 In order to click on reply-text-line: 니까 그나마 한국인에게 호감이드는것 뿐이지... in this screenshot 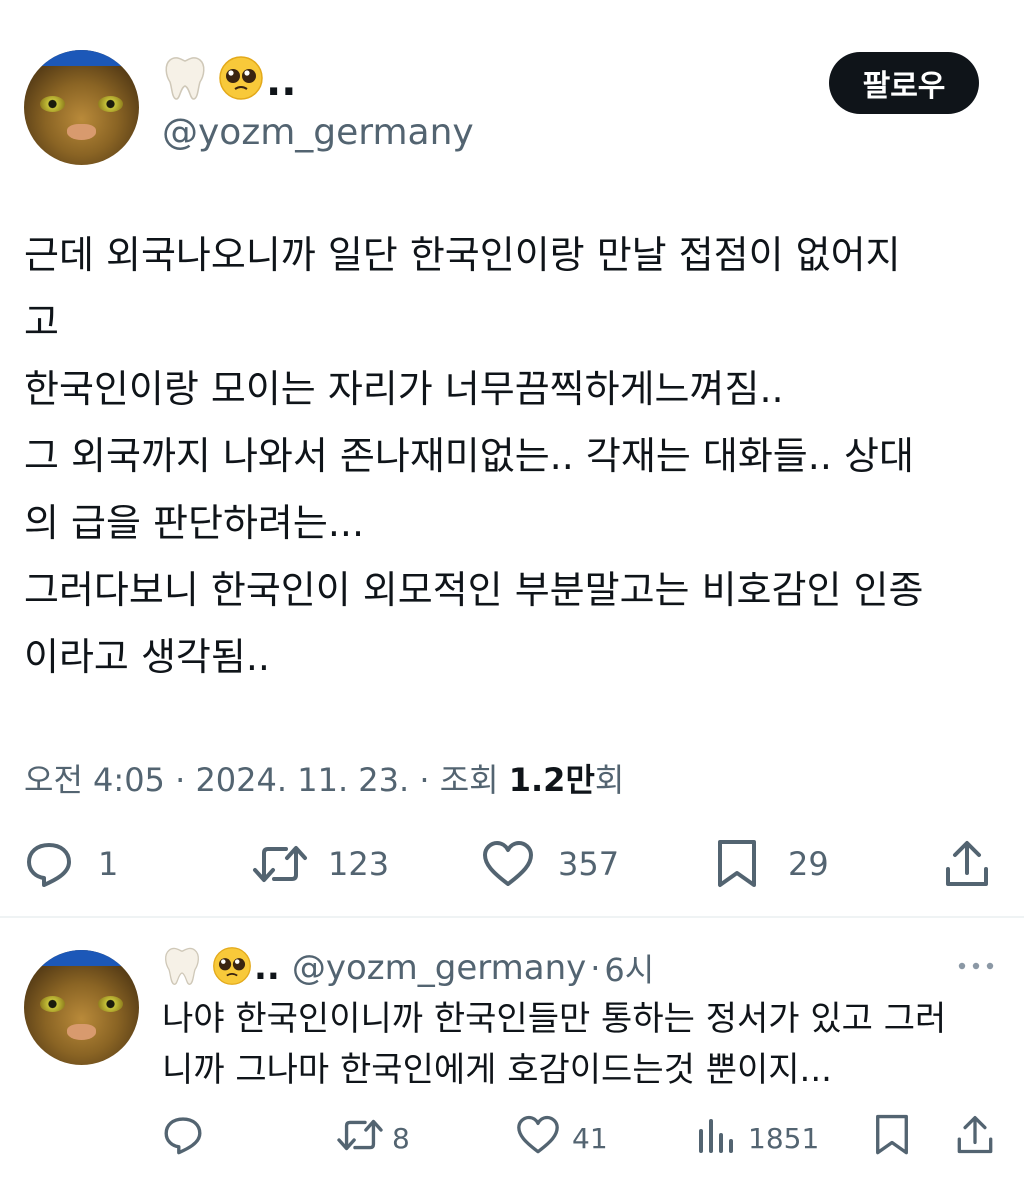, I will do `click(497, 1070)`.